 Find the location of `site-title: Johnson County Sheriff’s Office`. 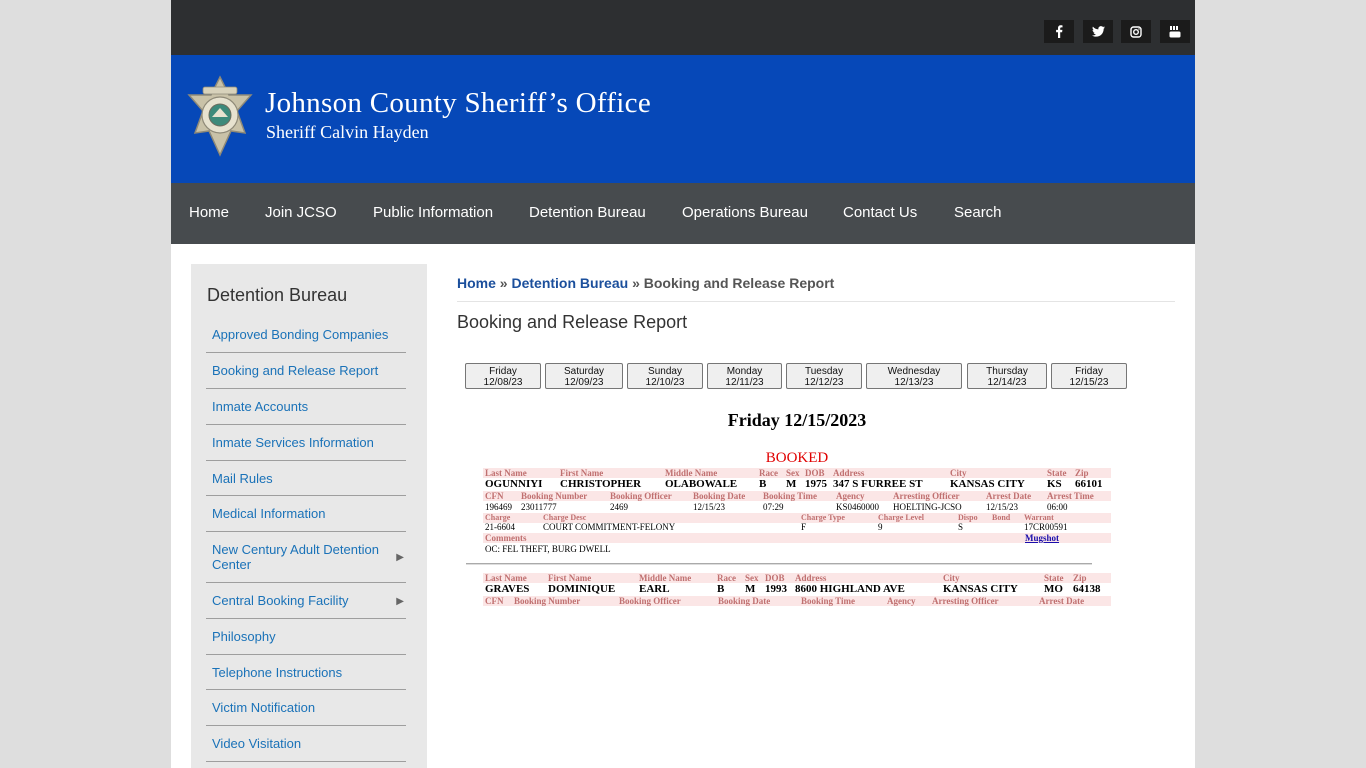

site-title: Johnson County Sheriff’s Office is located at coordinates (458, 103).